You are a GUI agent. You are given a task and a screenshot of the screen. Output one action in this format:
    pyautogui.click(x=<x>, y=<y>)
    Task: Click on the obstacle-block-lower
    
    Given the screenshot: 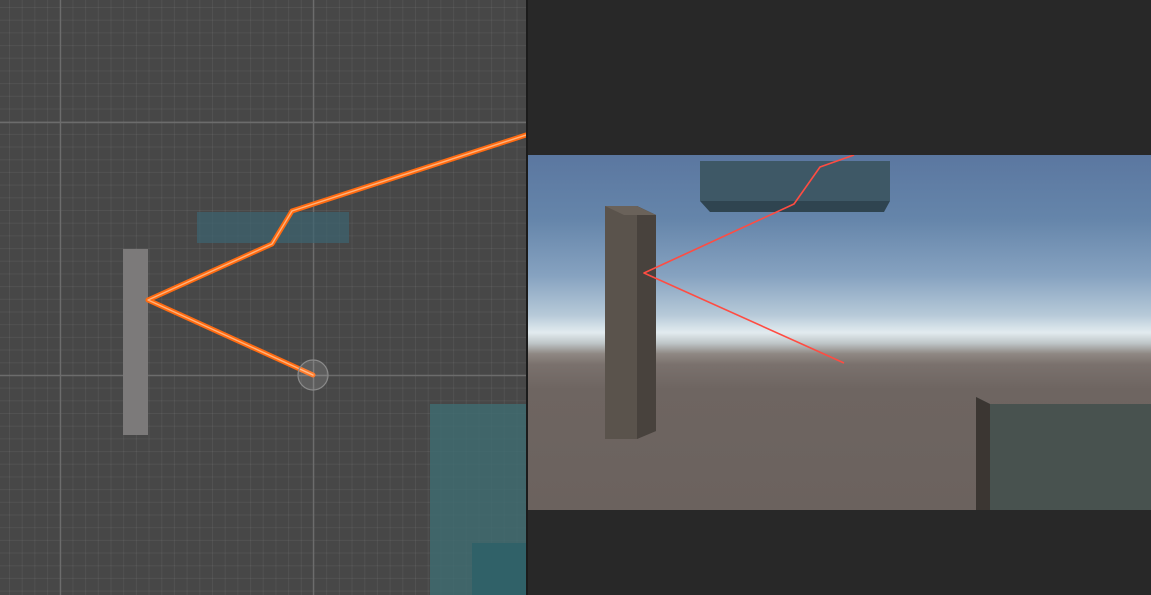 What is the action you would take?
    pyautogui.click(x=499, y=569)
    